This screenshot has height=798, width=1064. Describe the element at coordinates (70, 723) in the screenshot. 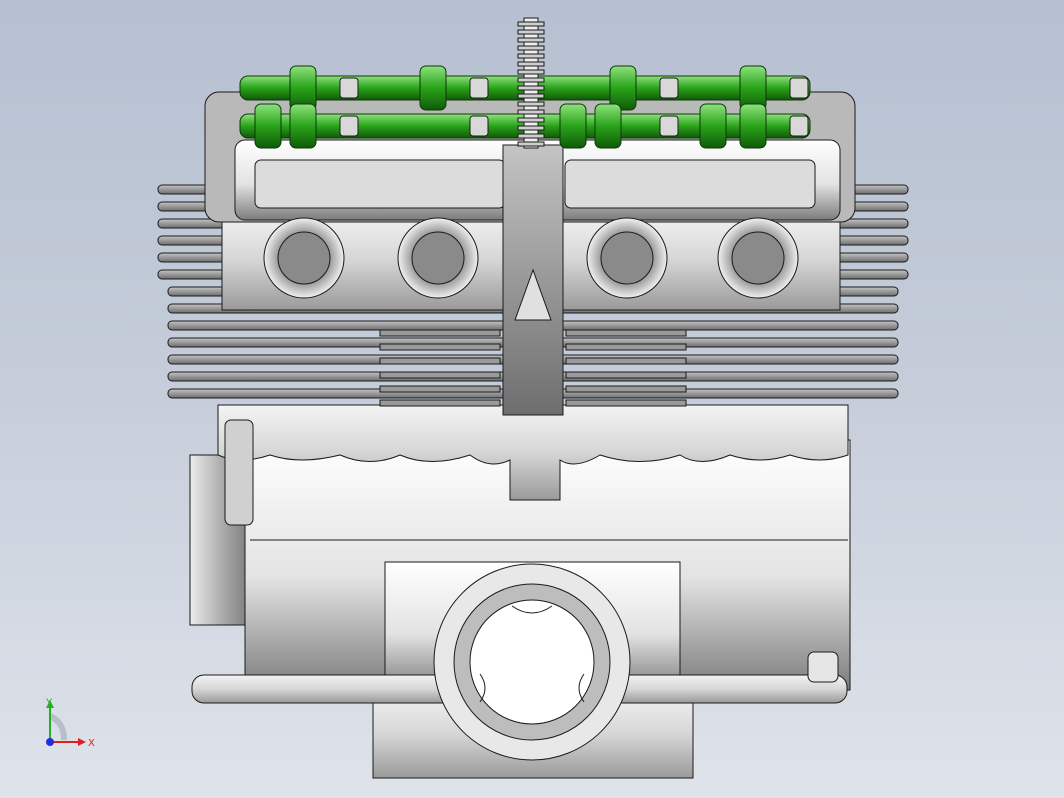

I see `axis-triad: Y X` at that location.